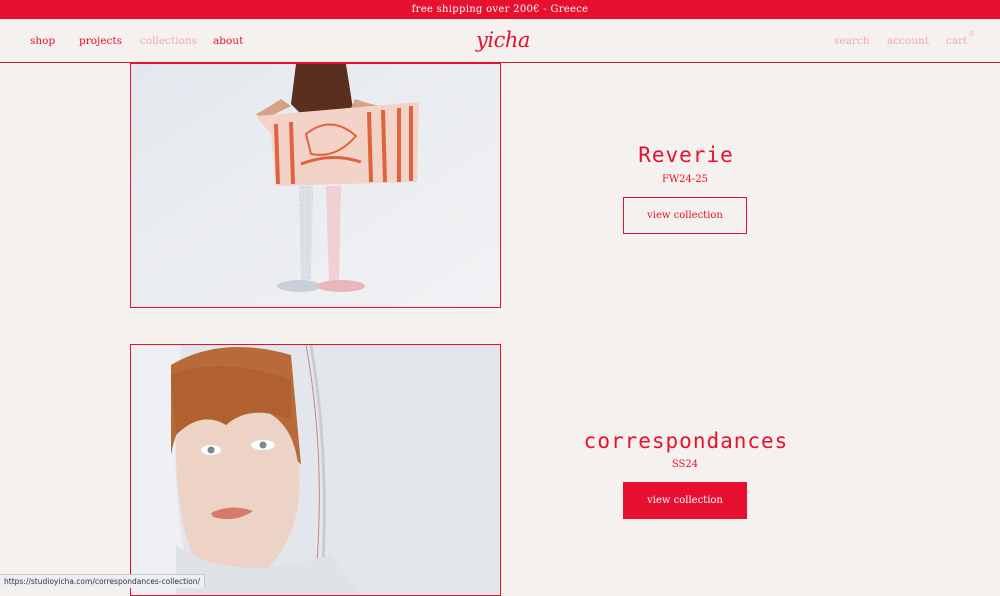 The height and width of the screenshot is (596, 1000). Describe the element at coordinates (503, 40) in the screenshot. I see `site-logo: yicha` at that location.